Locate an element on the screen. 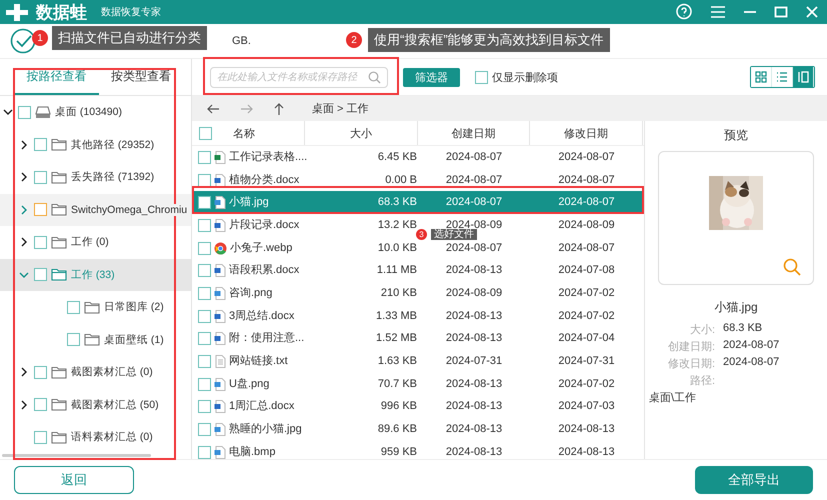 The image size is (827, 500). tree-item: 语料素材汇总 (0) is located at coordinates (95, 437).